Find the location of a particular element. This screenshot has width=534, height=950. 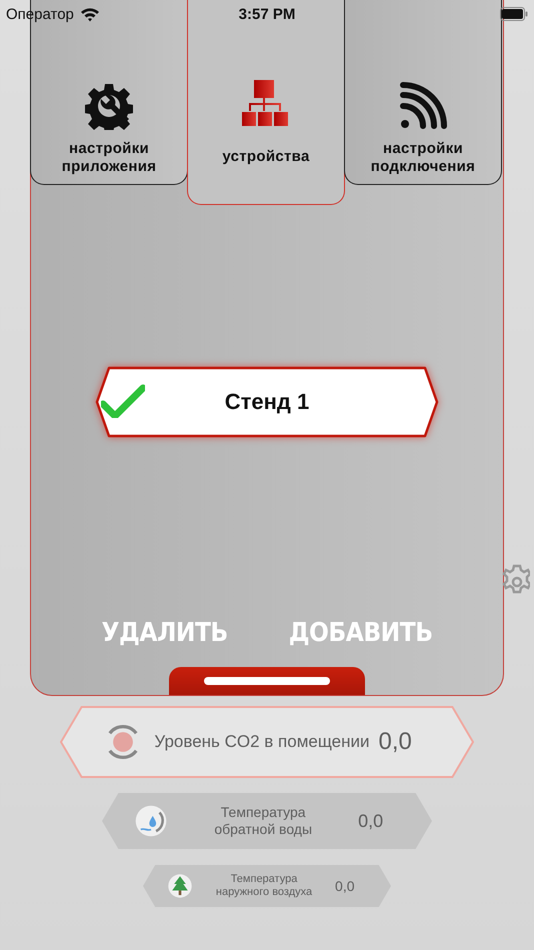

gear-wrench-icon is located at coordinates (109, 106).